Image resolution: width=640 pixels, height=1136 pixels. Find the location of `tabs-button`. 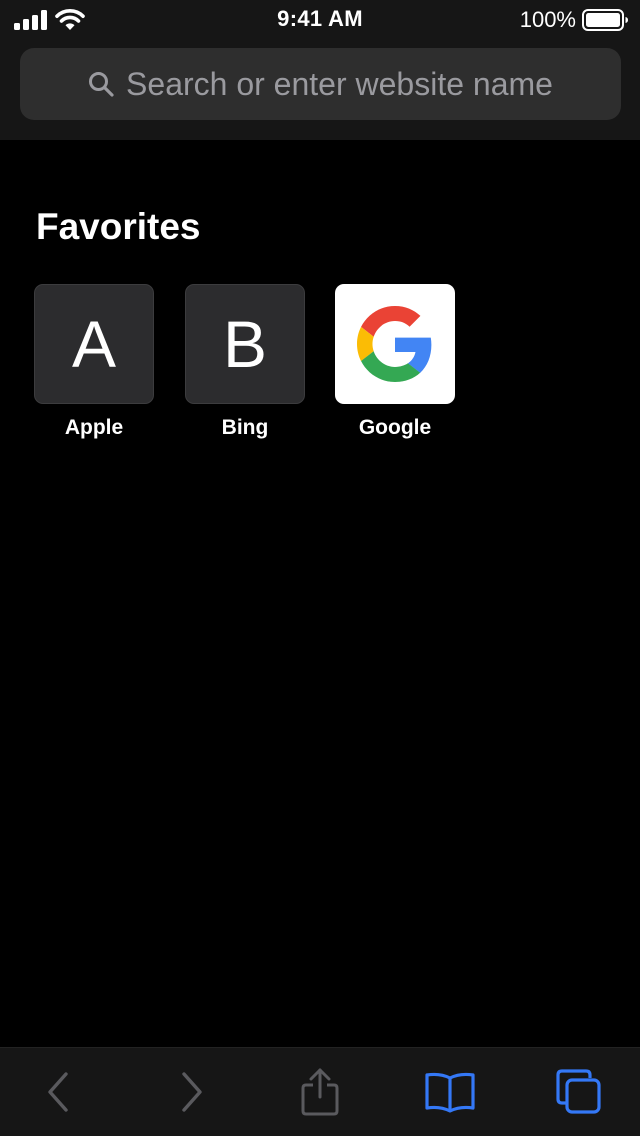

tabs-button is located at coordinates (579, 1092).